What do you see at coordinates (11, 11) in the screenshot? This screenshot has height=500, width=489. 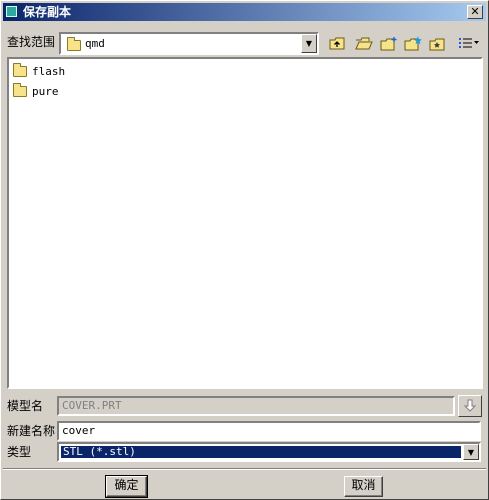 I see `app-icon` at bounding box center [11, 11].